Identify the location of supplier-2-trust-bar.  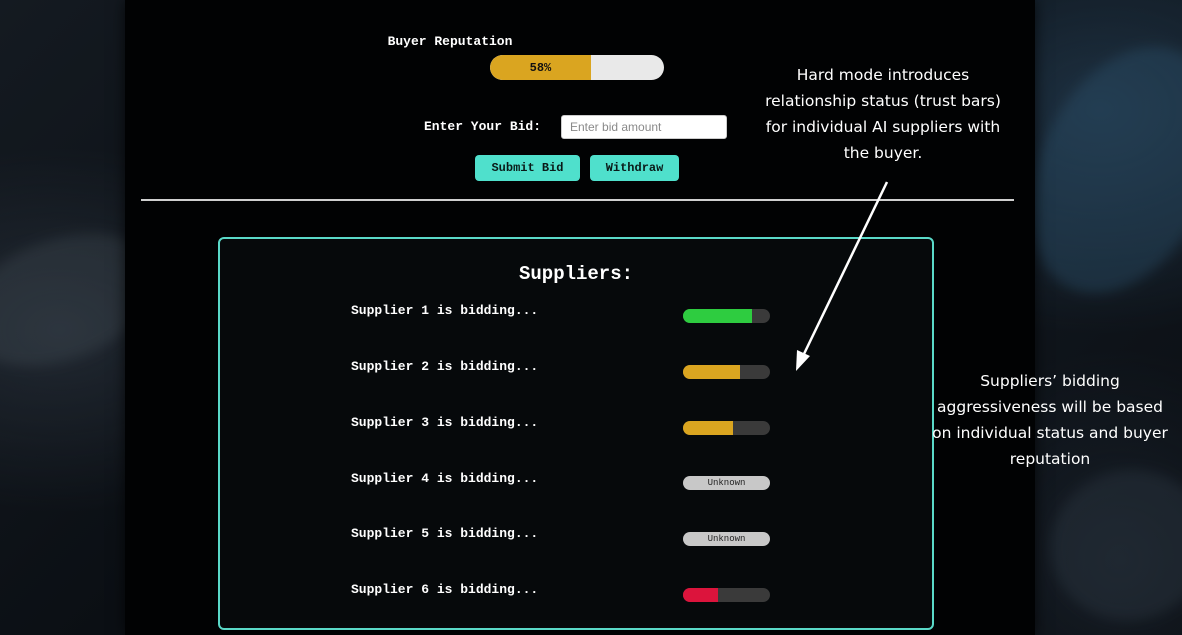
(726, 372).